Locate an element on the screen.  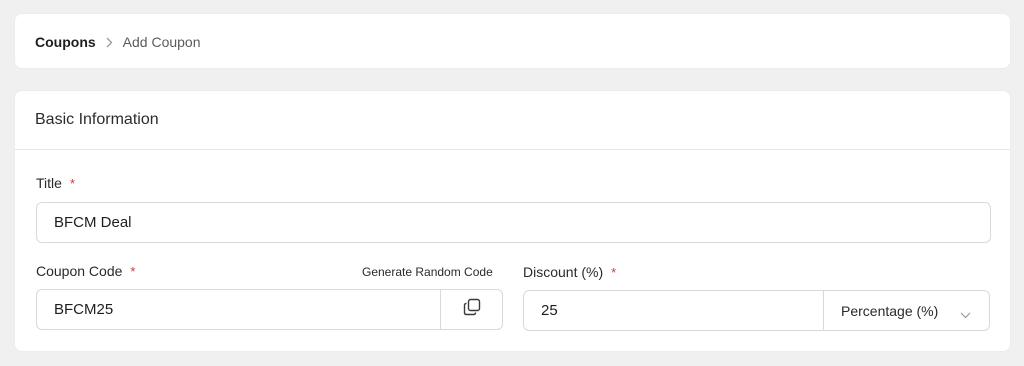
title-label: Title * is located at coordinates (55, 183).